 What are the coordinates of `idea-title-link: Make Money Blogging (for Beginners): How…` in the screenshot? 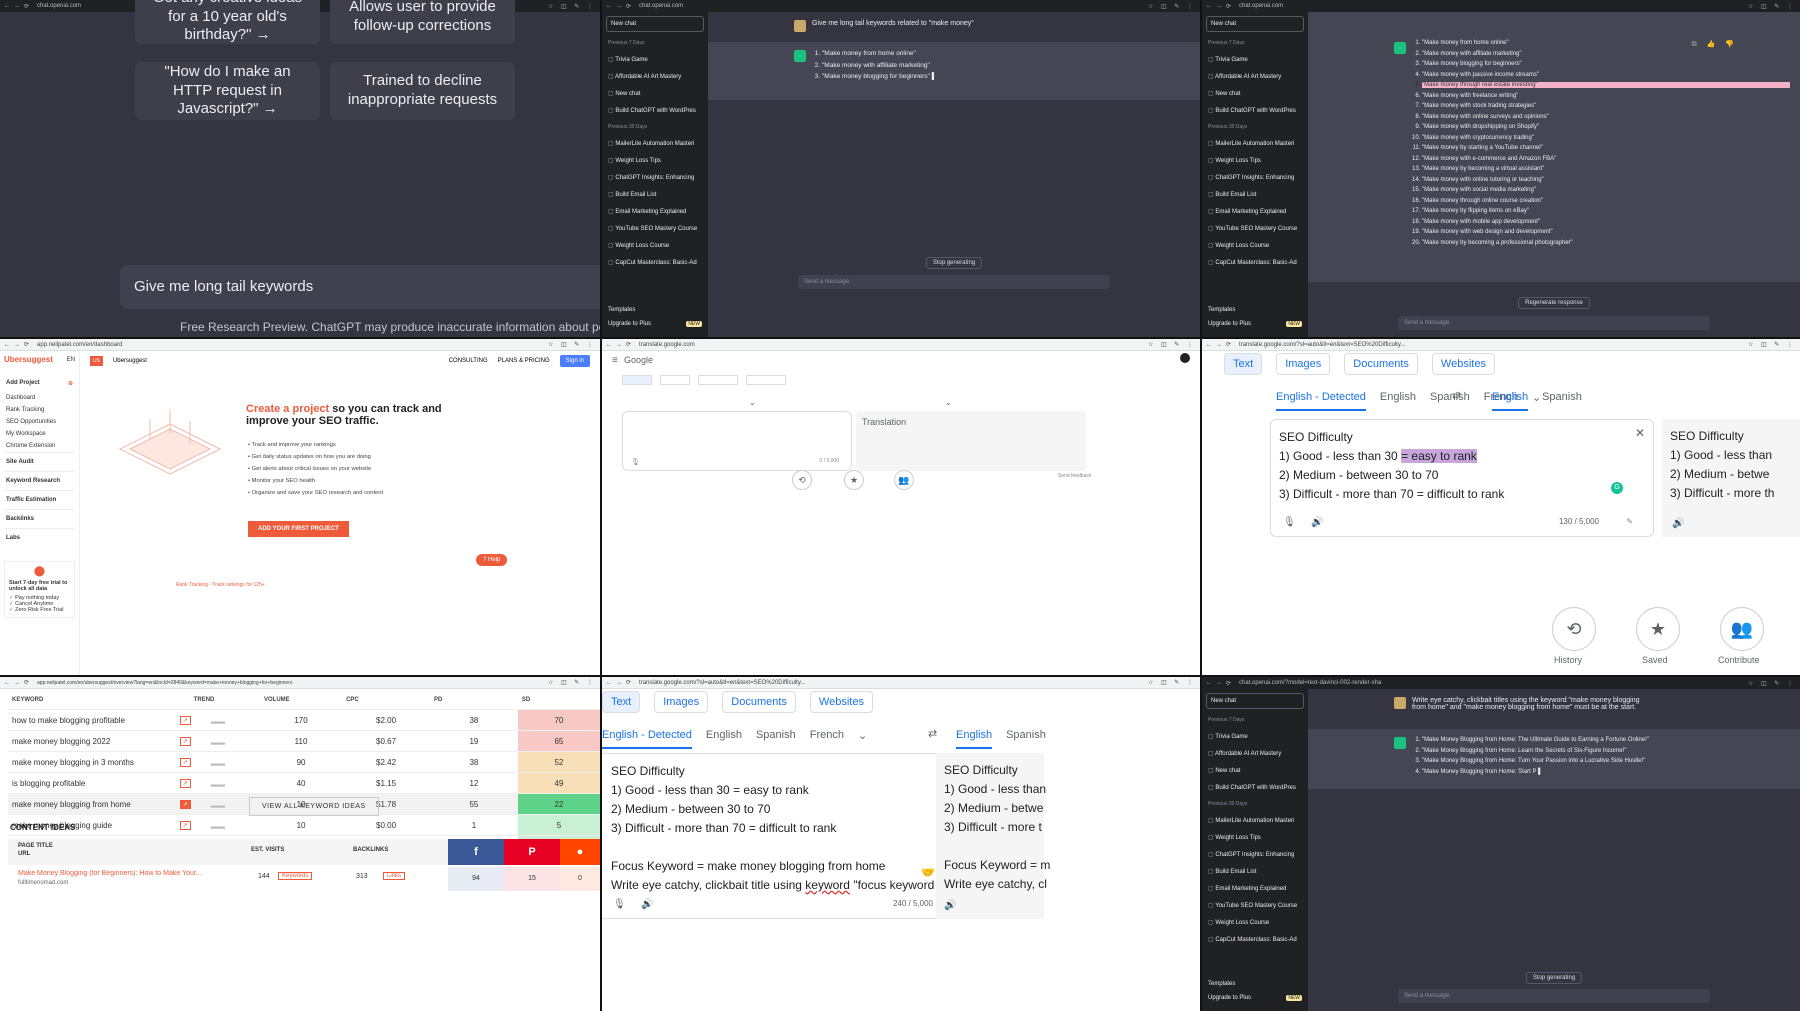 It's located at (128, 873).